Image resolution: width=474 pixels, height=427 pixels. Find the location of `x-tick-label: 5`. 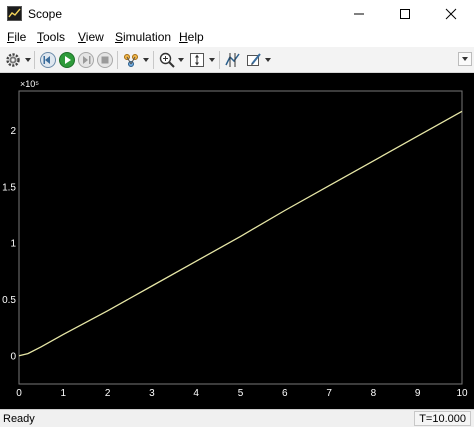

x-tick-label: 5 is located at coordinates (241, 393).